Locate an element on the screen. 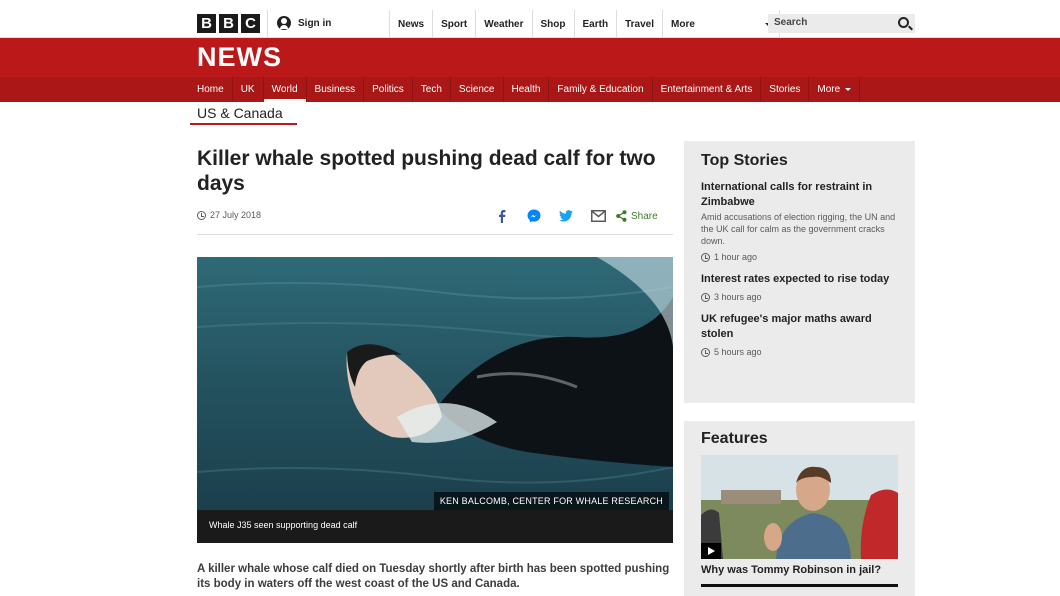 The image size is (1060, 596). section-nav-tech: Tech is located at coordinates (432, 89).